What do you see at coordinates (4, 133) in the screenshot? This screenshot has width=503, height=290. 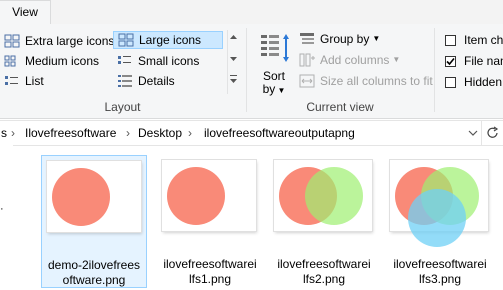 I see `breadcrumb-truncated: s` at bounding box center [4, 133].